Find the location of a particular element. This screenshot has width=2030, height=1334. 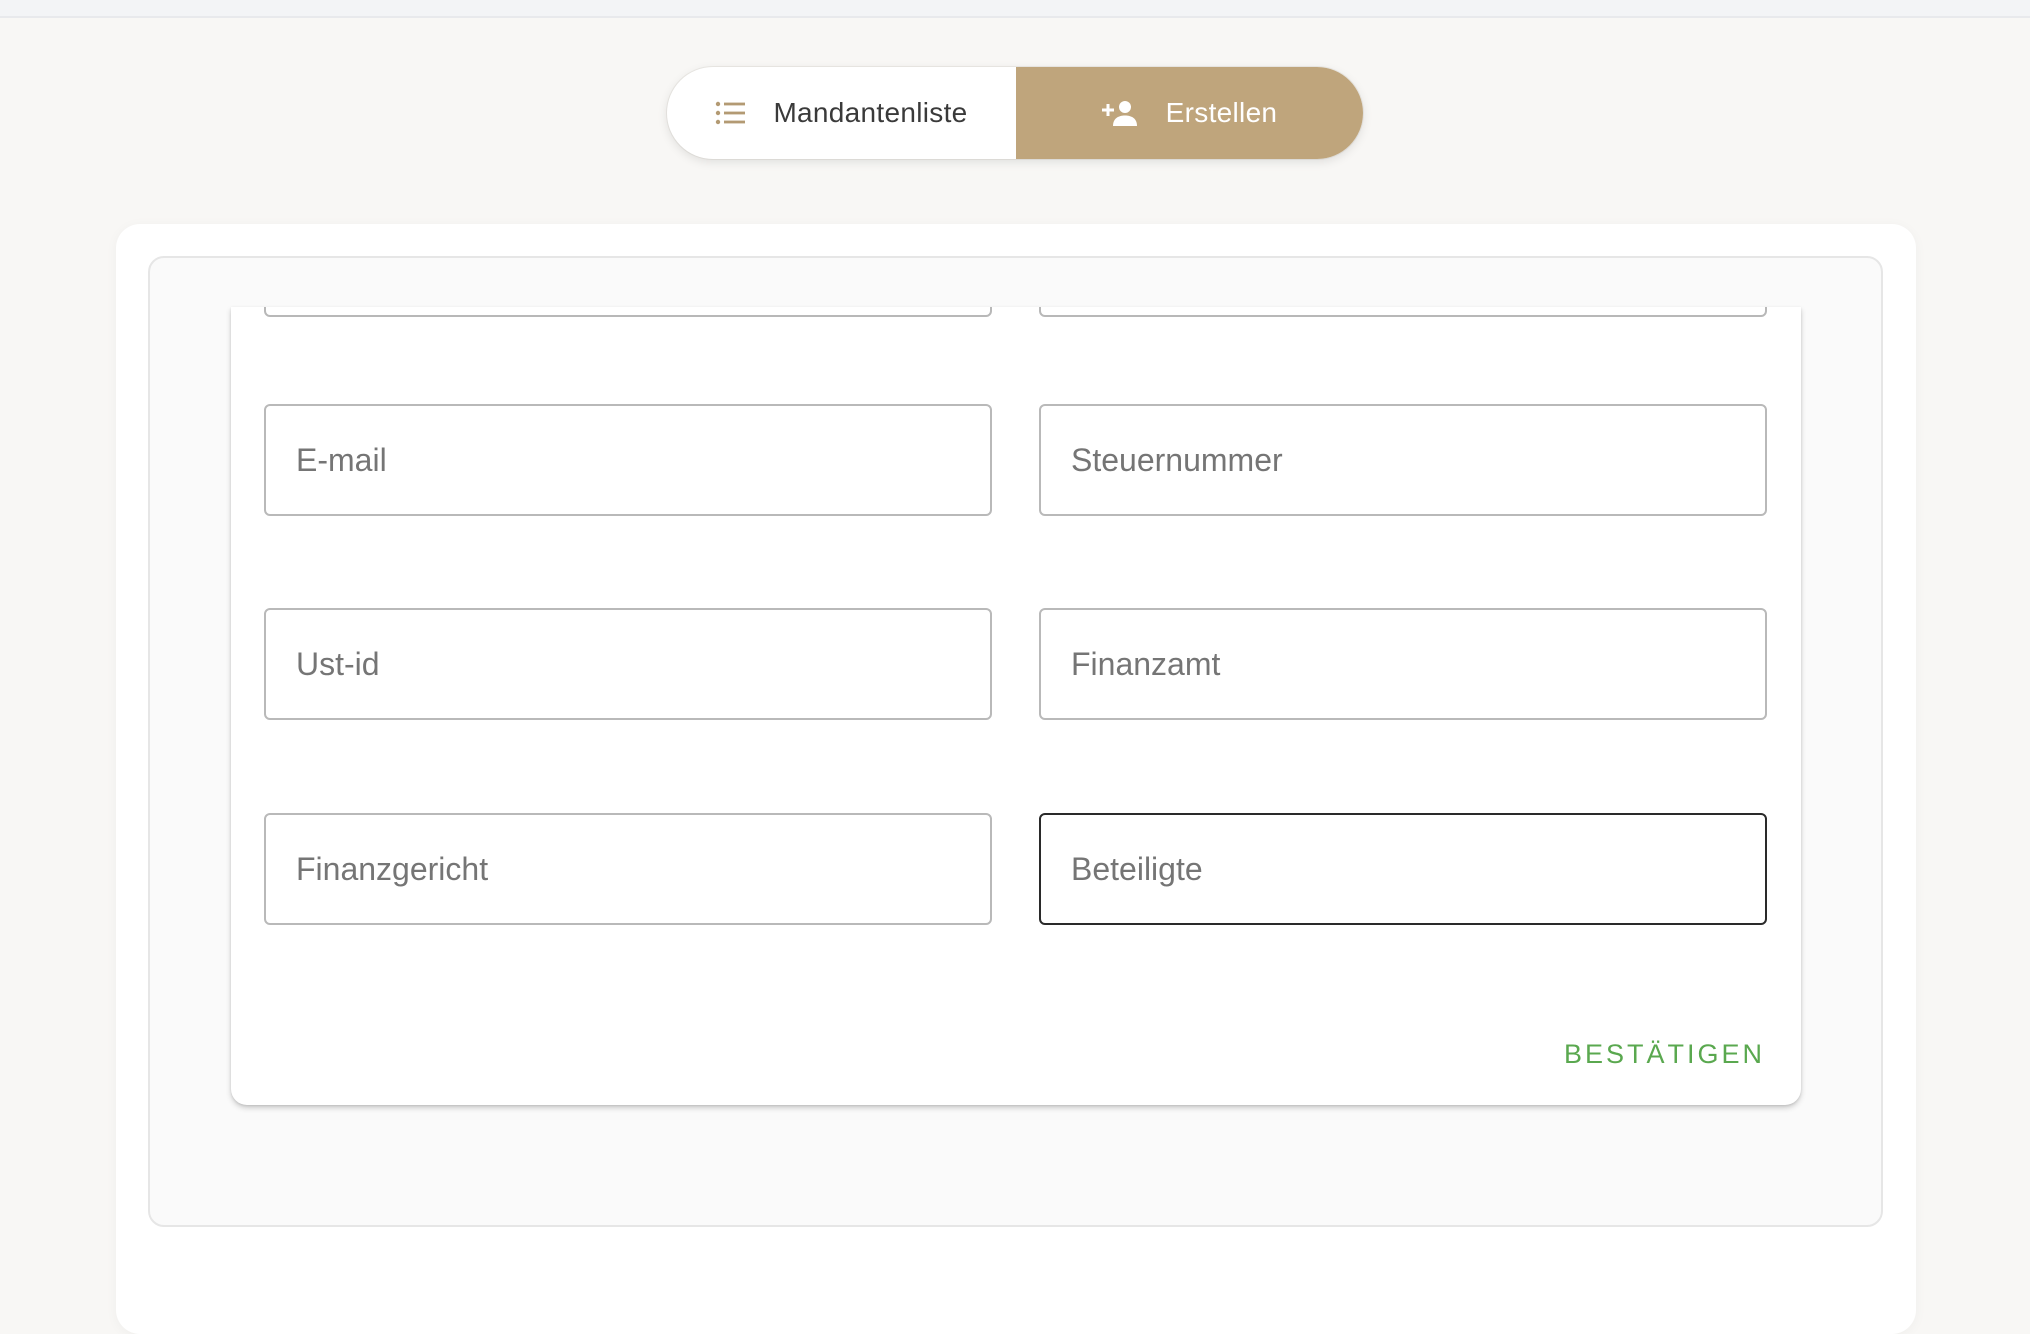

top-app-bar is located at coordinates (1015, 9).